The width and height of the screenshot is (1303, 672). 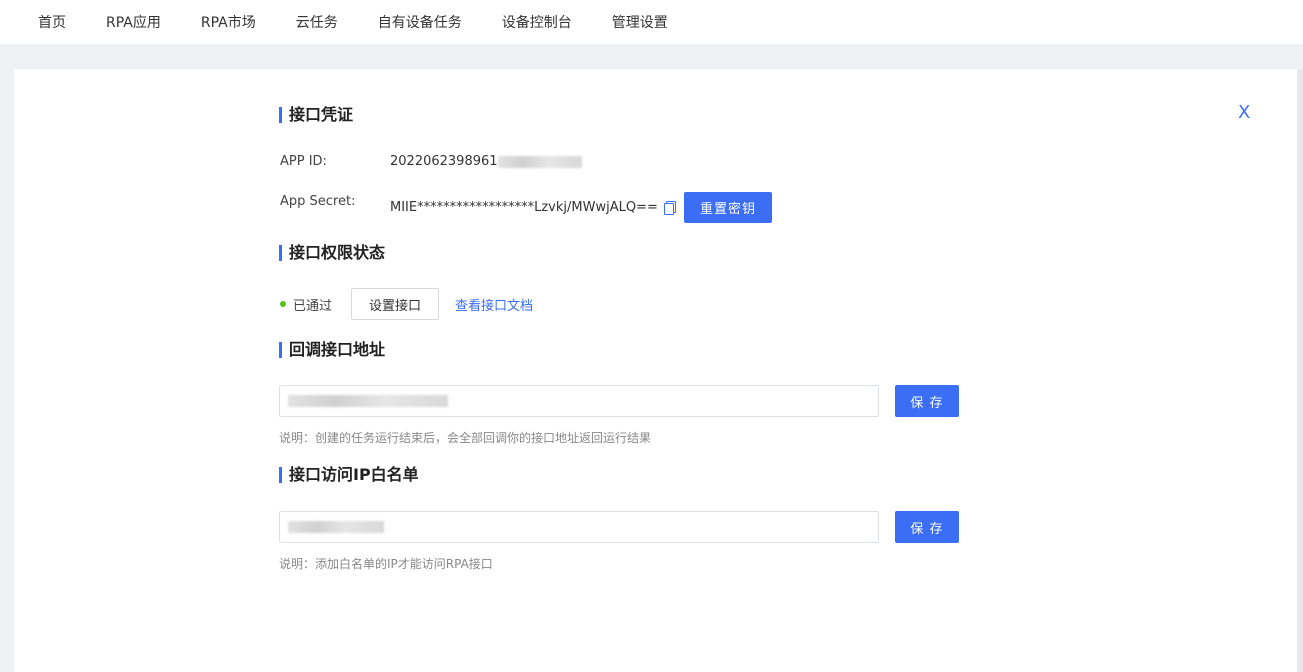 What do you see at coordinates (283, 304) in the screenshot?
I see `status-dot` at bounding box center [283, 304].